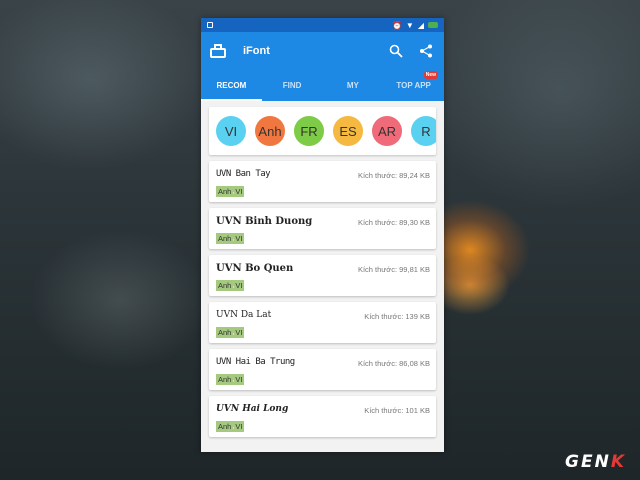 The image size is (640, 480). What do you see at coordinates (210, 25) in the screenshot?
I see `gallery-notification-icon` at bounding box center [210, 25].